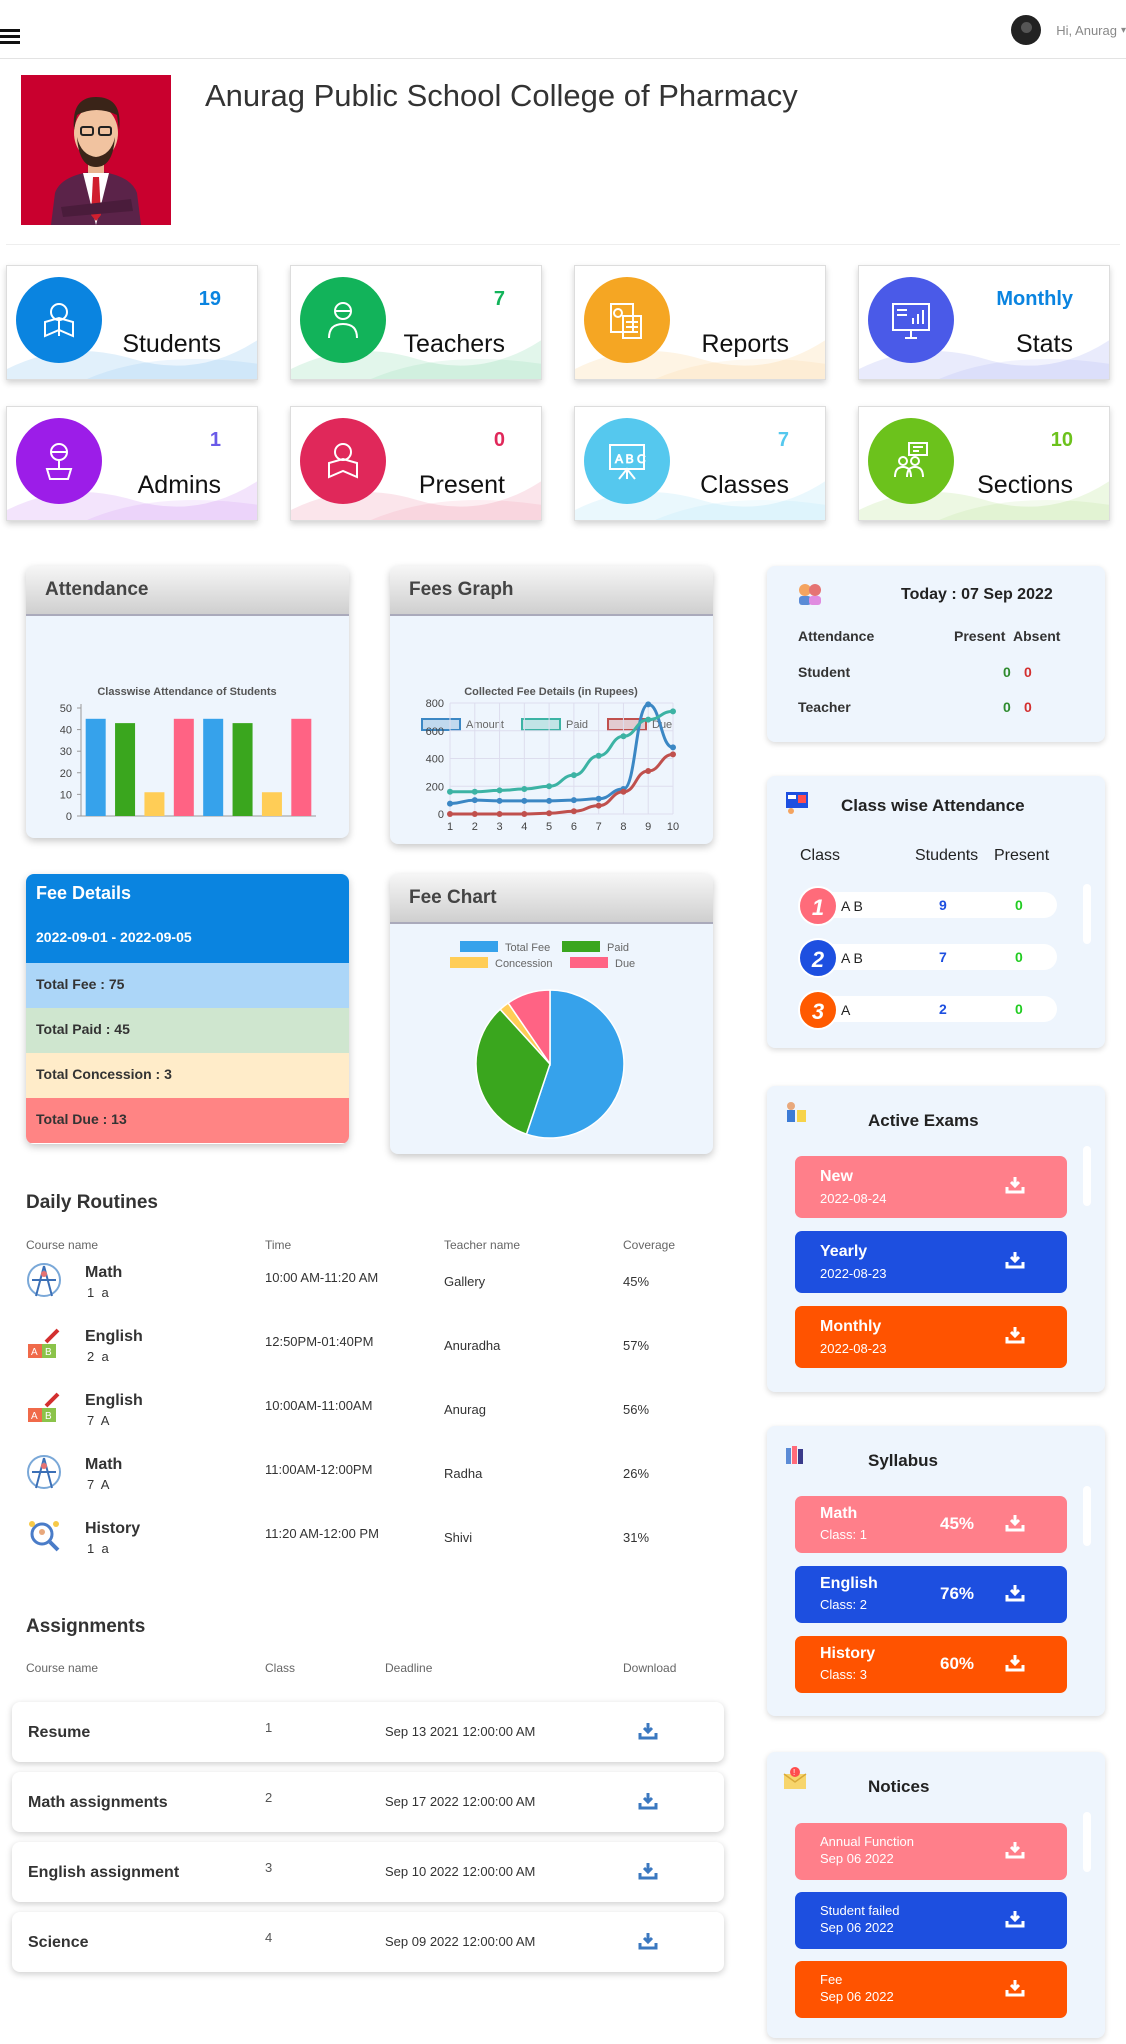 The height and width of the screenshot is (2044, 1126). Describe the element at coordinates (1026, 30) in the screenshot. I see `avatar` at that location.